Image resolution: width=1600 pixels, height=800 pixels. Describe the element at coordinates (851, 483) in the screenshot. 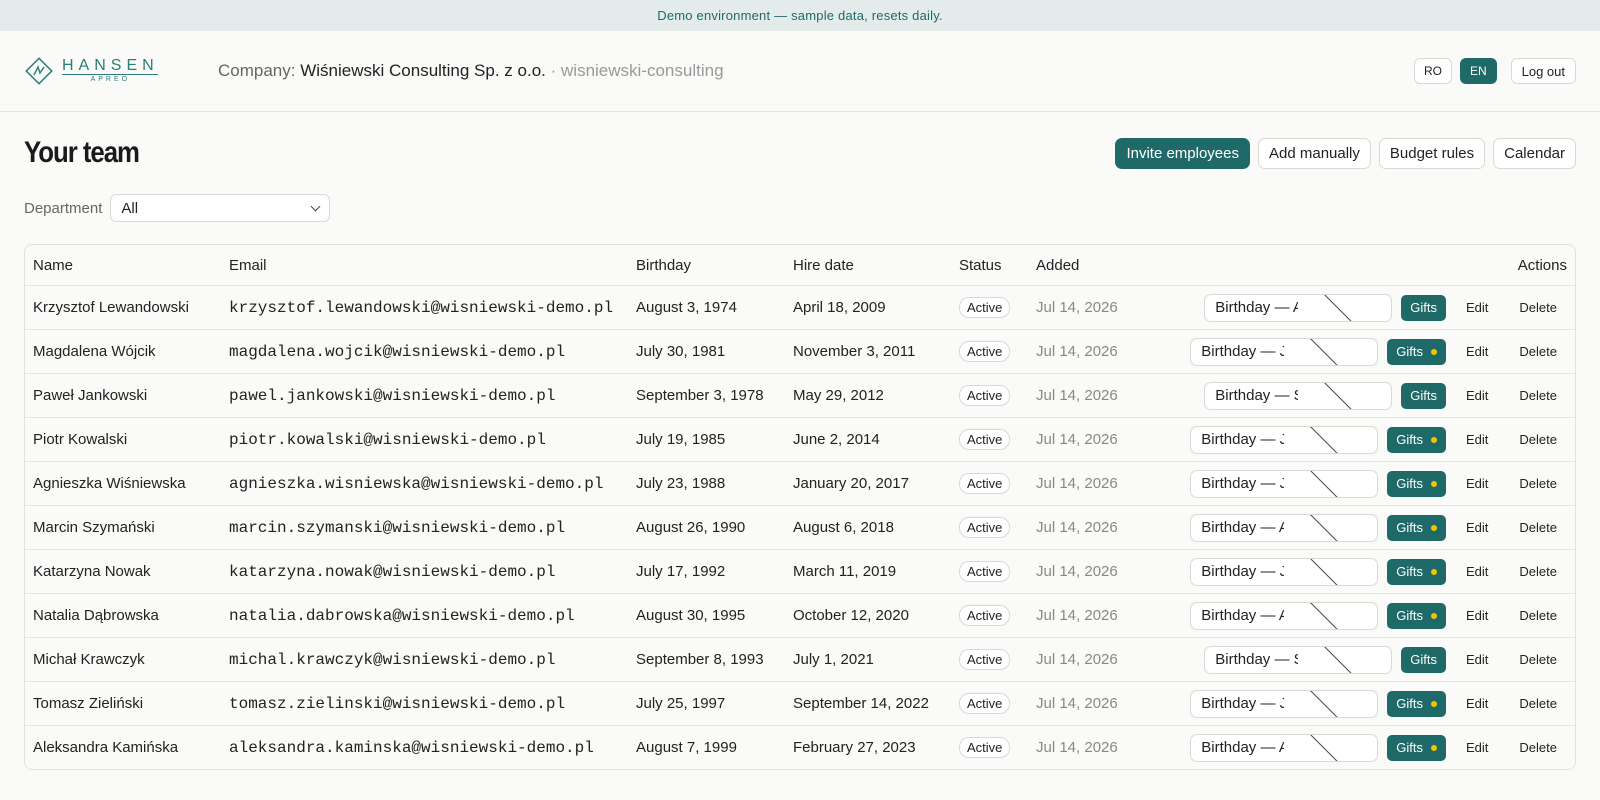

I see `employee-hire-date: January 20, 2017` at that location.